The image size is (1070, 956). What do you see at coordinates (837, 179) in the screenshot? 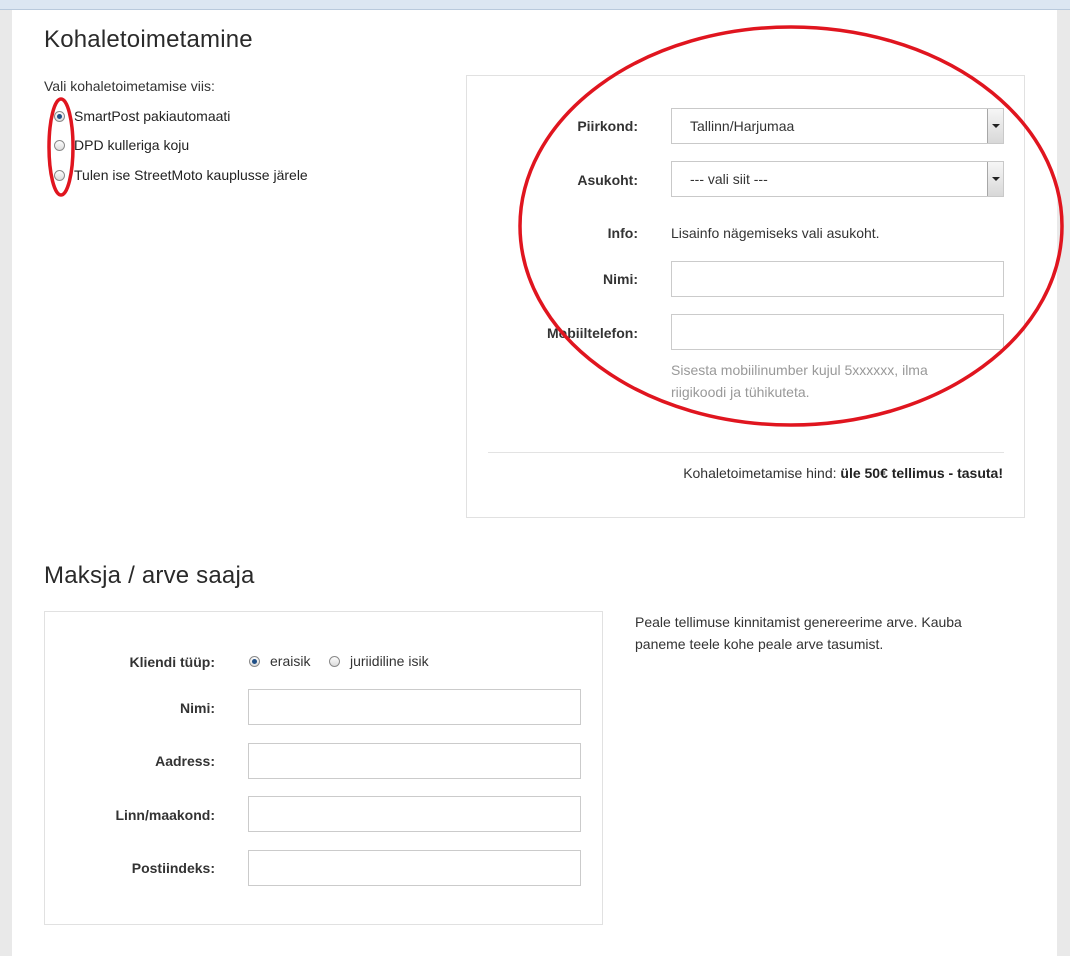
I see `location-select: --- vali siit ---` at bounding box center [837, 179].